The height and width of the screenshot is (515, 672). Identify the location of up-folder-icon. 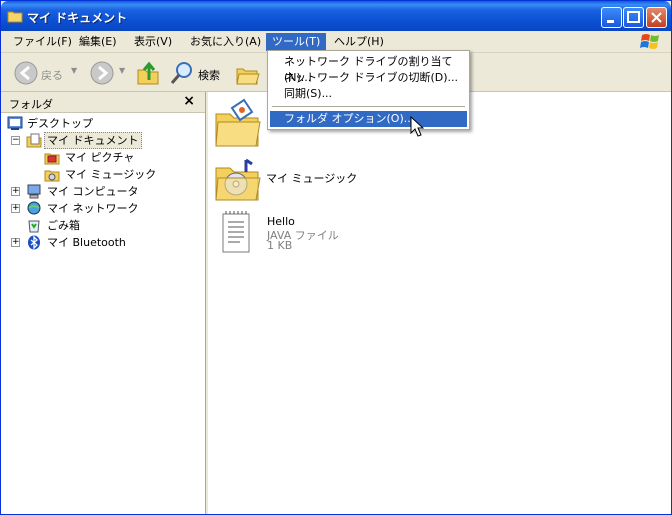
(148, 73).